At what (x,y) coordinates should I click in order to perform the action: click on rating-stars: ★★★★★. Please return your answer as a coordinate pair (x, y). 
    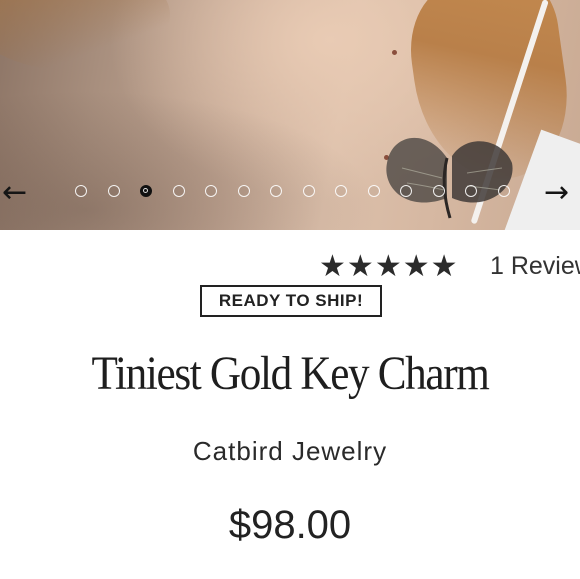
    Looking at the image, I should click on (389, 267).